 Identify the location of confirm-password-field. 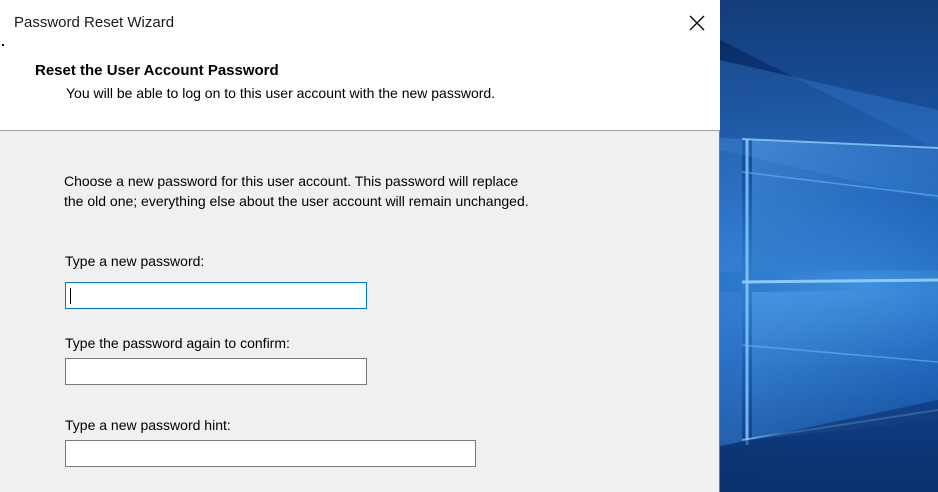
(216, 371).